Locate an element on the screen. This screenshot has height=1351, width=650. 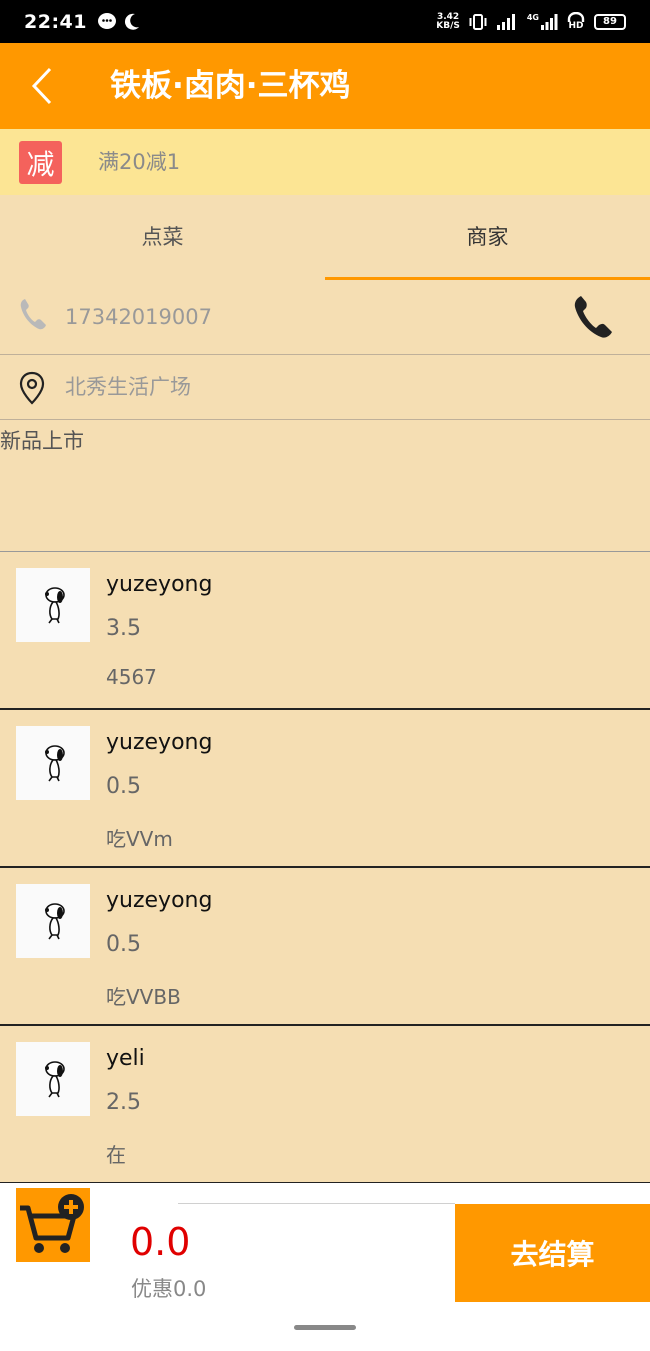
review-text: 吃VVm is located at coordinates (139, 839).